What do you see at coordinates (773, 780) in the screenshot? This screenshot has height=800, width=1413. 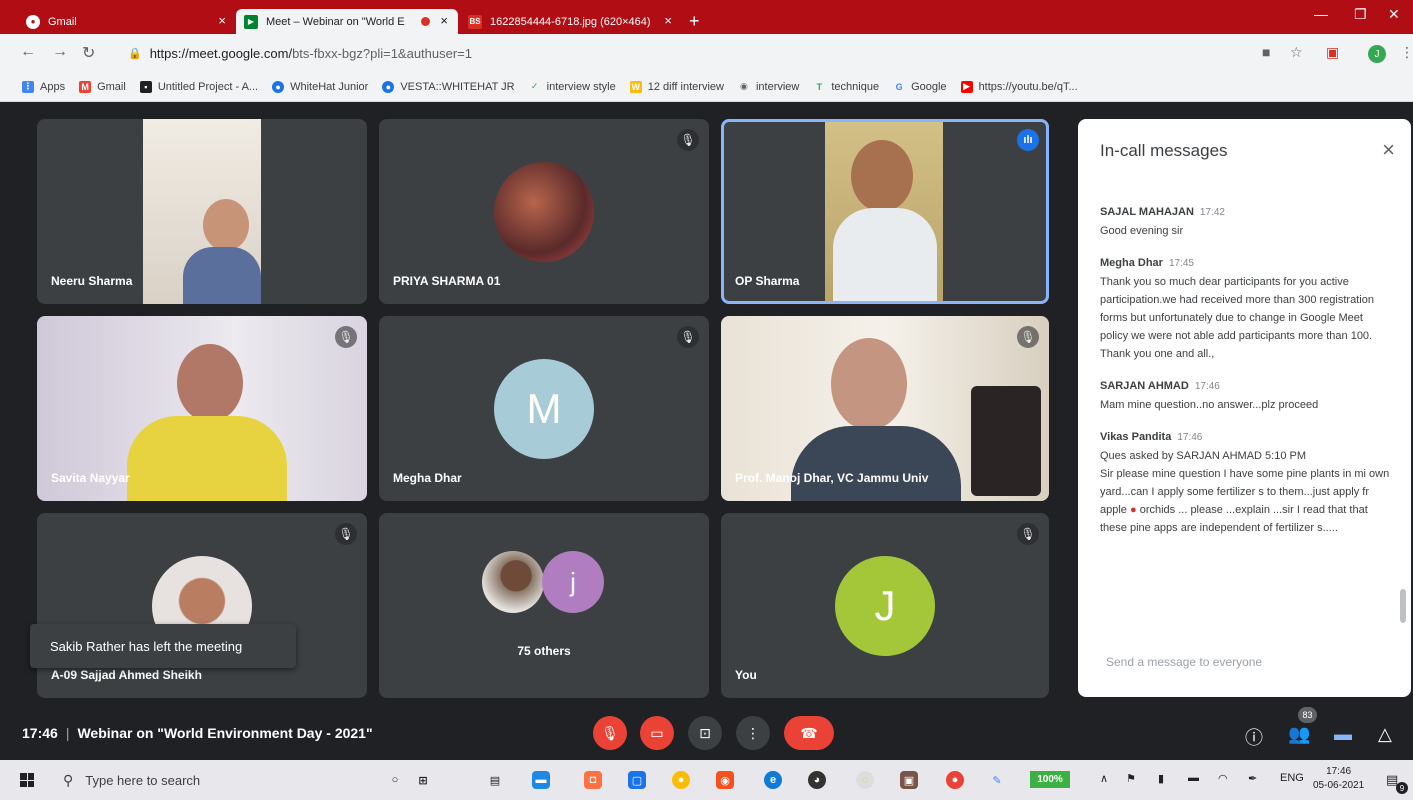 I see `edge-icon: e` at bounding box center [773, 780].